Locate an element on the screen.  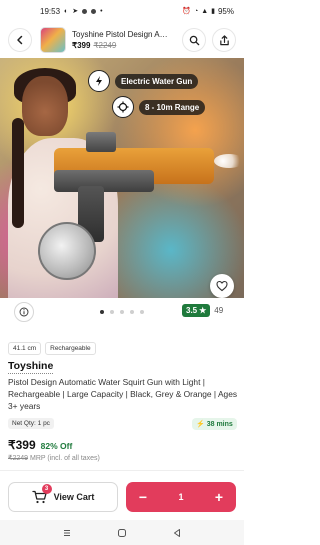
system-nav-bar is located at coordinates (122, 532).